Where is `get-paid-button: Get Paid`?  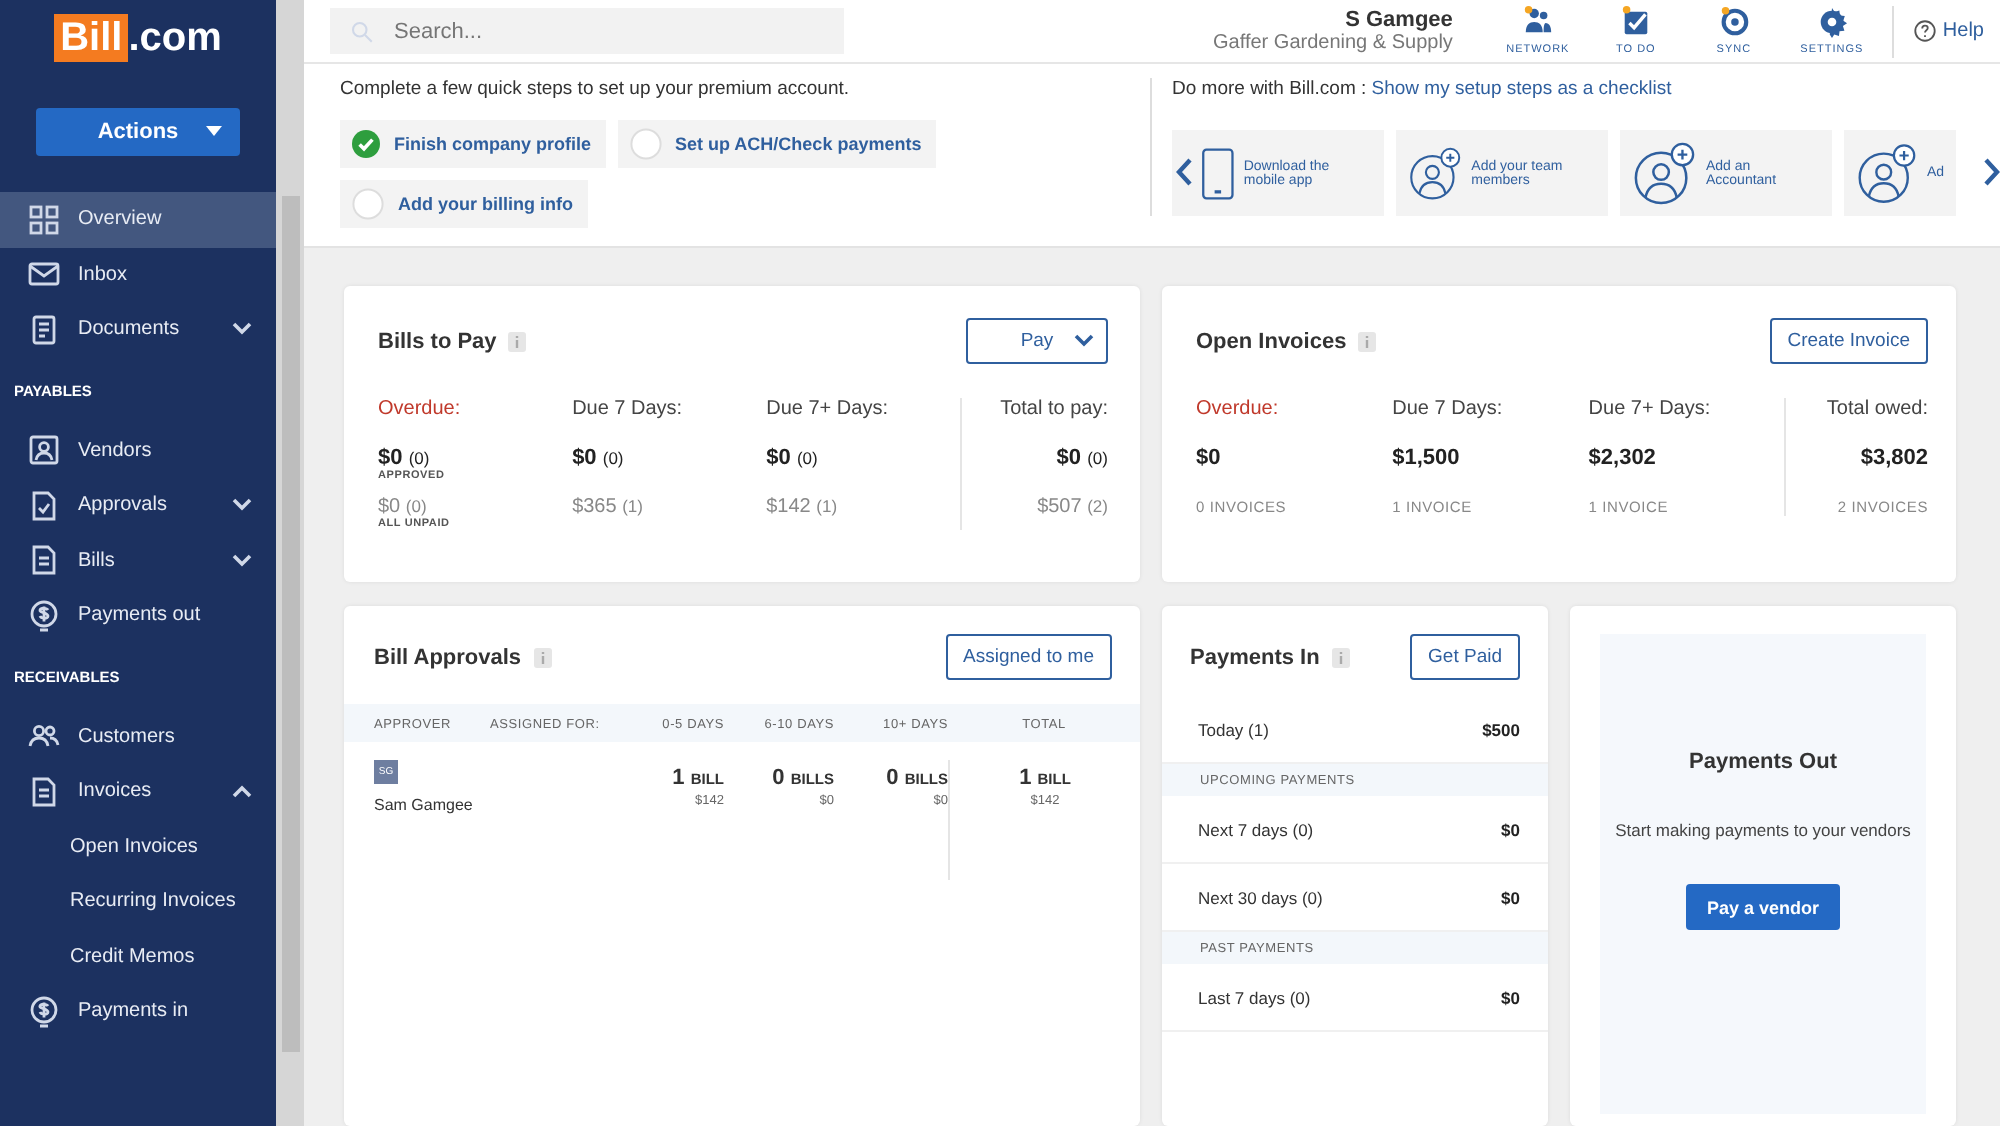
get-paid-button: Get Paid is located at coordinates (1465, 657).